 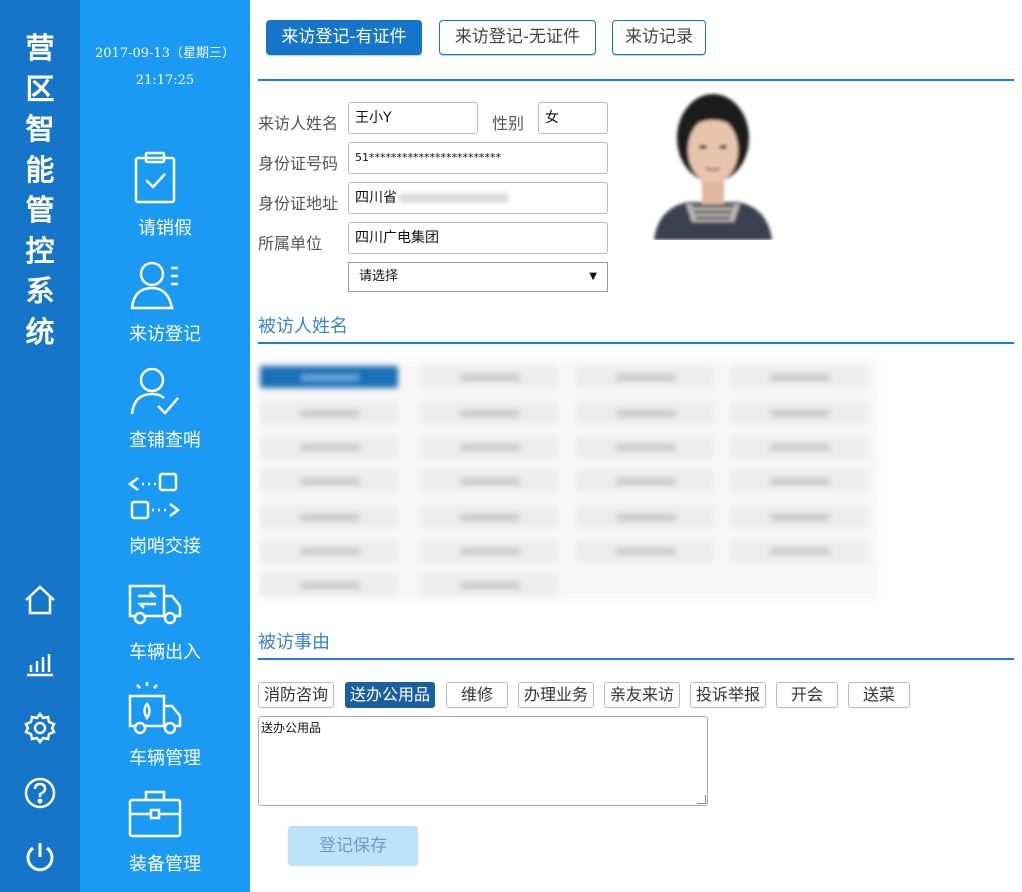 I want to click on visitor-register-icon, so click(x=154, y=285).